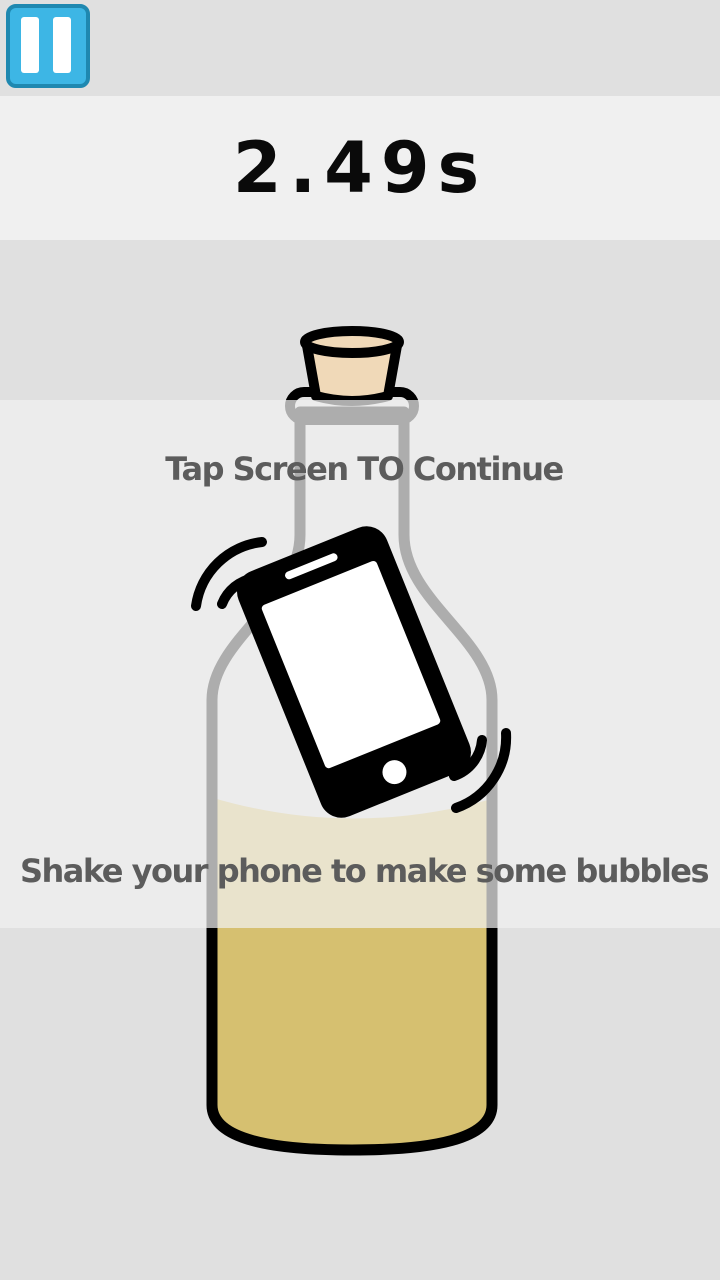 The image size is (720, 1280). I want to click on timer-text: 2.49s, so click(360, 168).